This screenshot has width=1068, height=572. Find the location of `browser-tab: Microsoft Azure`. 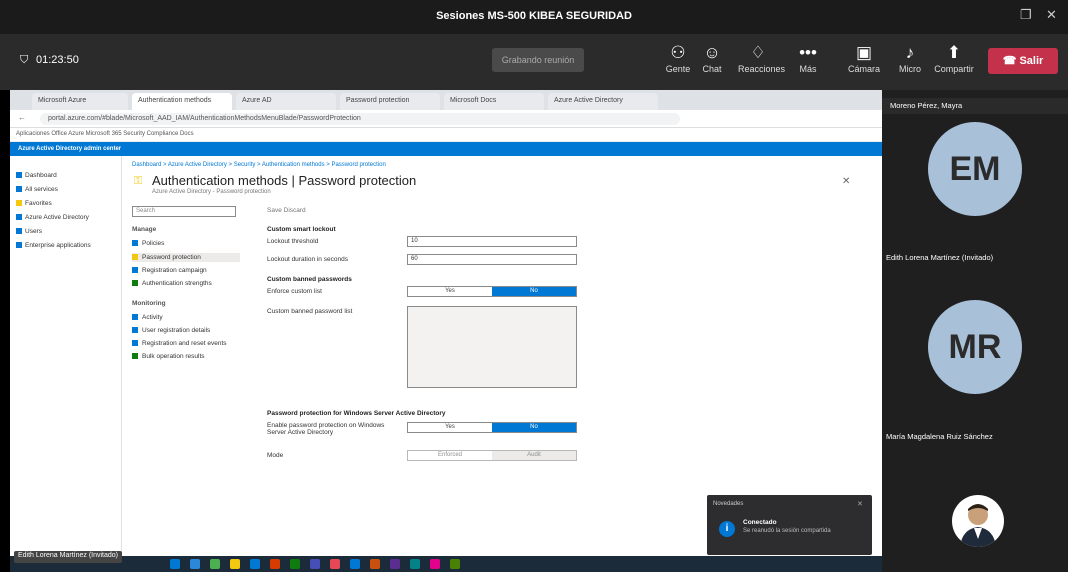

browser-tab: Microsoft Azure is located at coordinates (80, 101).